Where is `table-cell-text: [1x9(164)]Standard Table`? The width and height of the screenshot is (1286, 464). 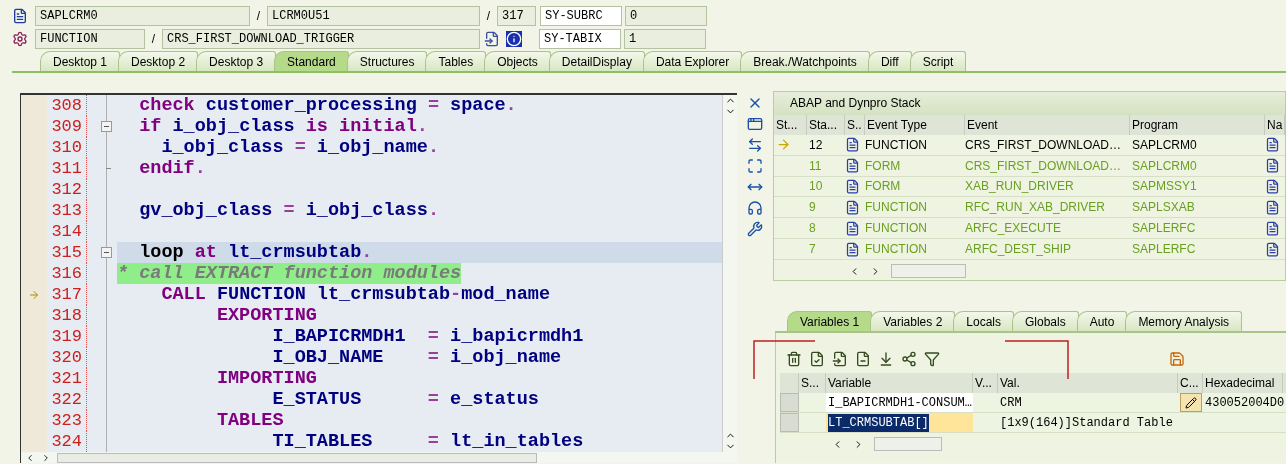 table-cell-text: [1x9(164)]Standard Table is located at coordinates (1086, 423).